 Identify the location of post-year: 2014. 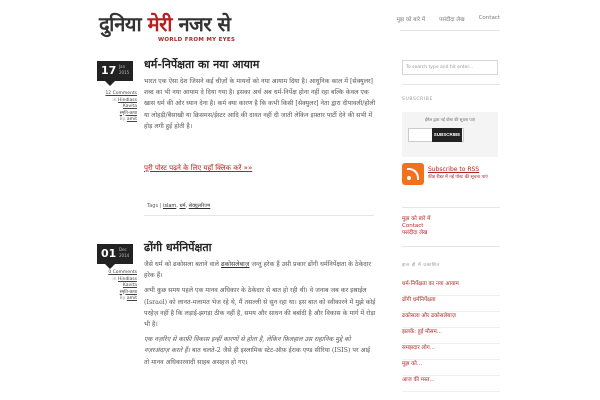
(124, 255).